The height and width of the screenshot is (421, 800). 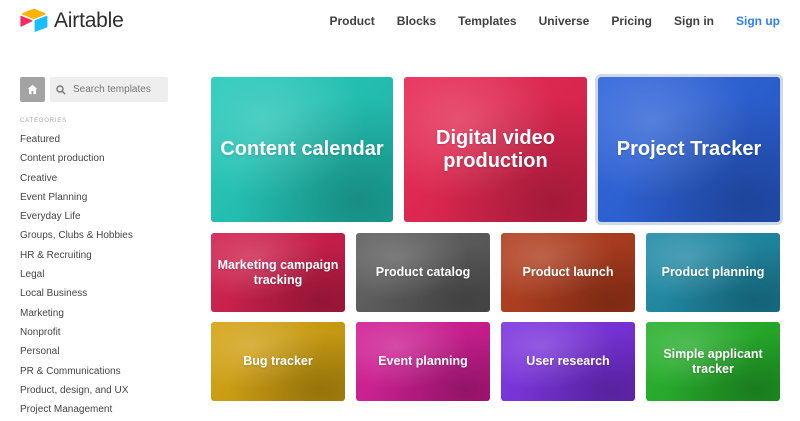 I want to click on template-card-content-calendar: Content calendar, so click(x=302, y=149).